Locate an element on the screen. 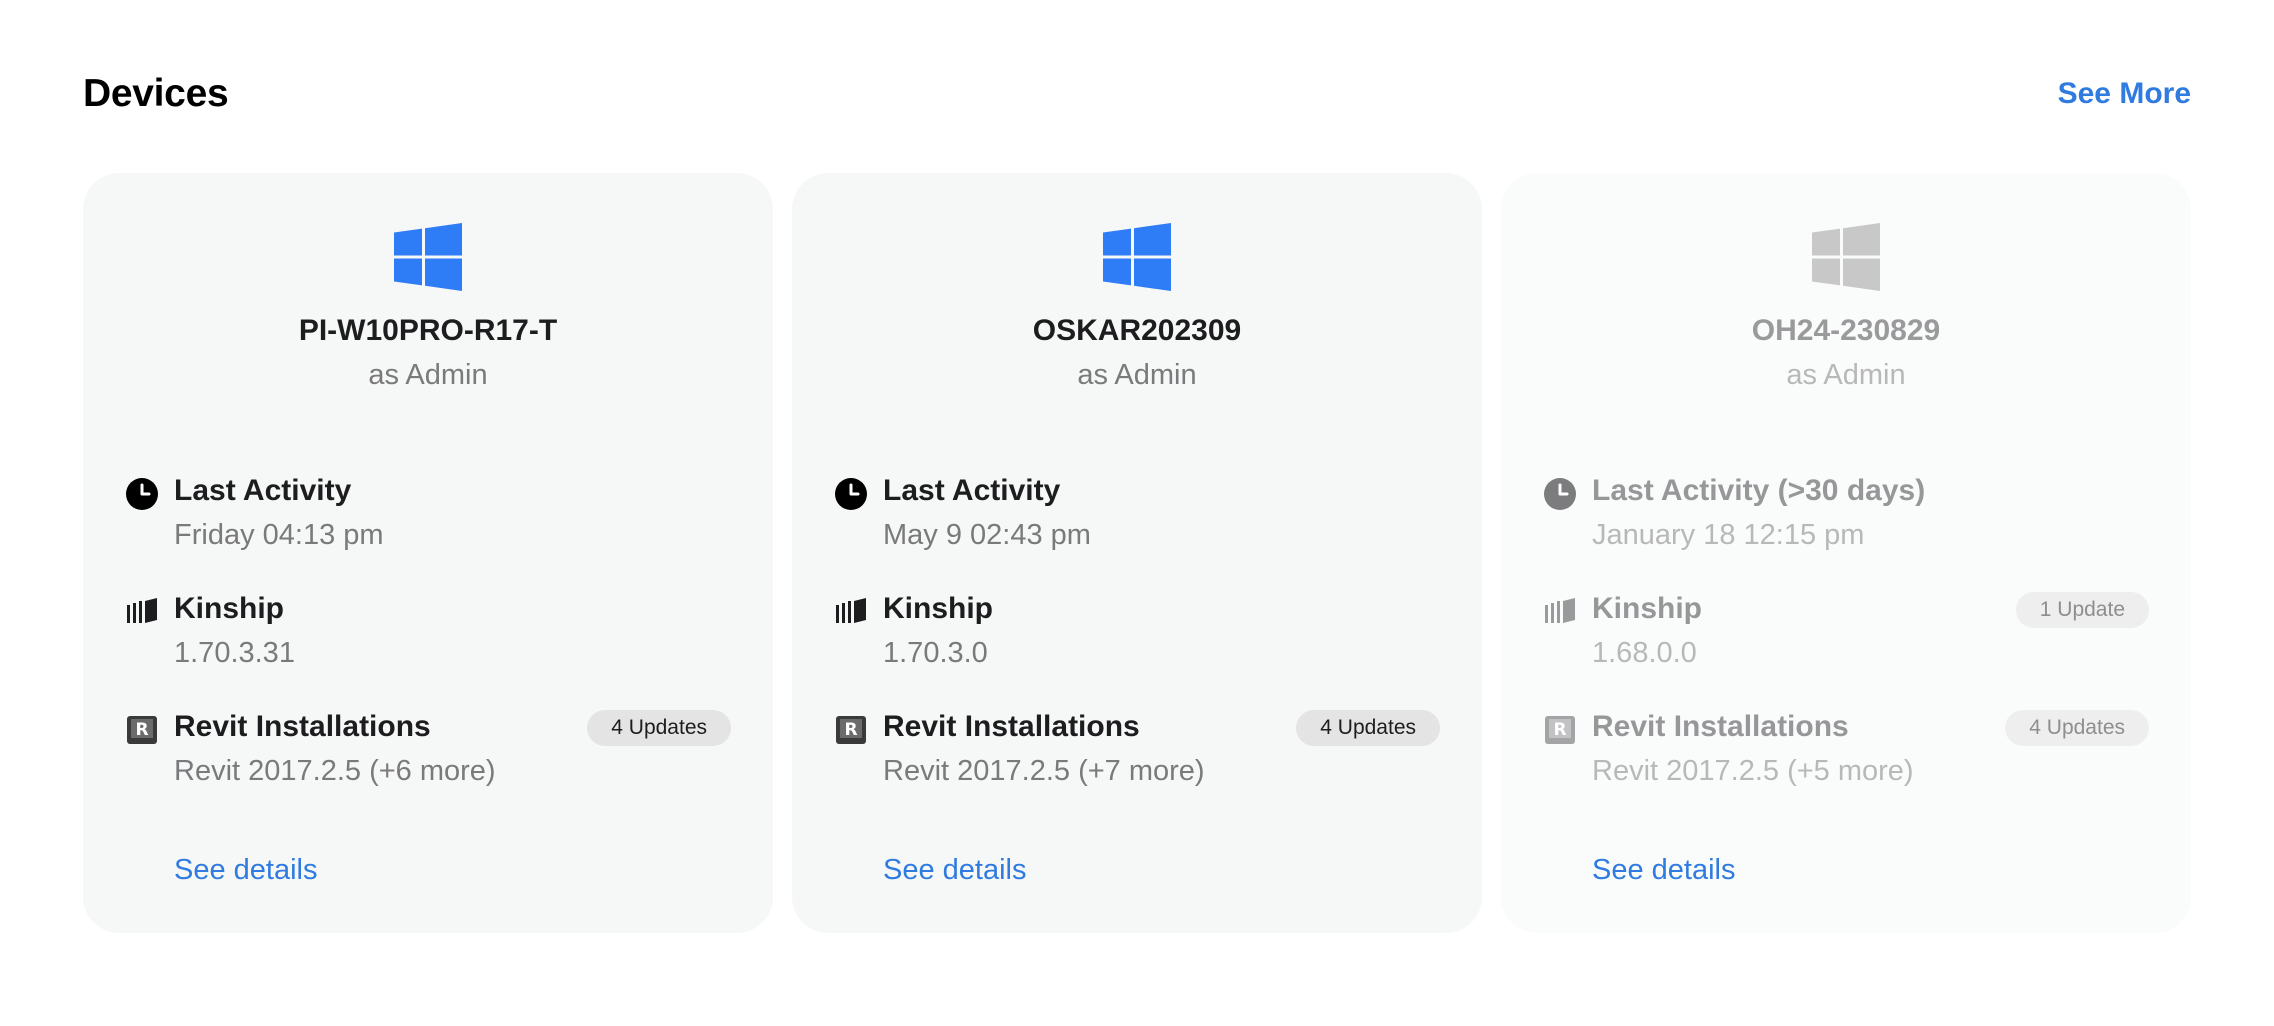  kinship-row: Kinship 1.68.0.0 1 Update is located at coordinates (1846, 632).